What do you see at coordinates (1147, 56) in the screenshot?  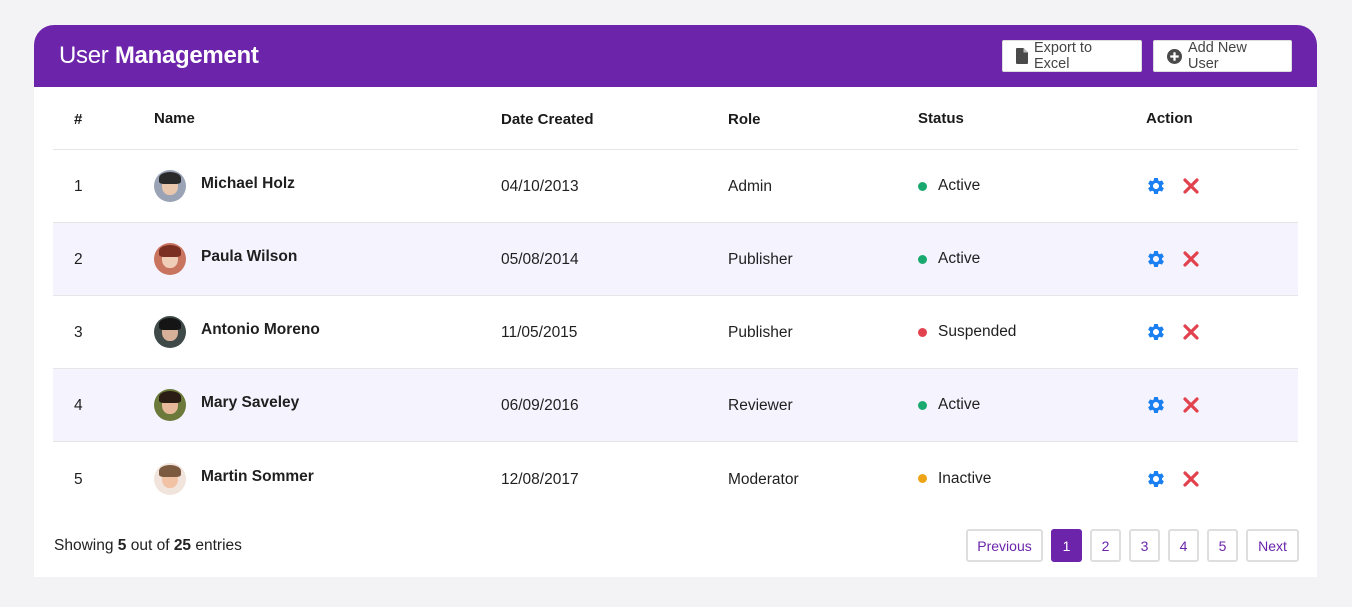 I see `header-actions: Export to Excel Add New User` at bounding box center [1147, 56].